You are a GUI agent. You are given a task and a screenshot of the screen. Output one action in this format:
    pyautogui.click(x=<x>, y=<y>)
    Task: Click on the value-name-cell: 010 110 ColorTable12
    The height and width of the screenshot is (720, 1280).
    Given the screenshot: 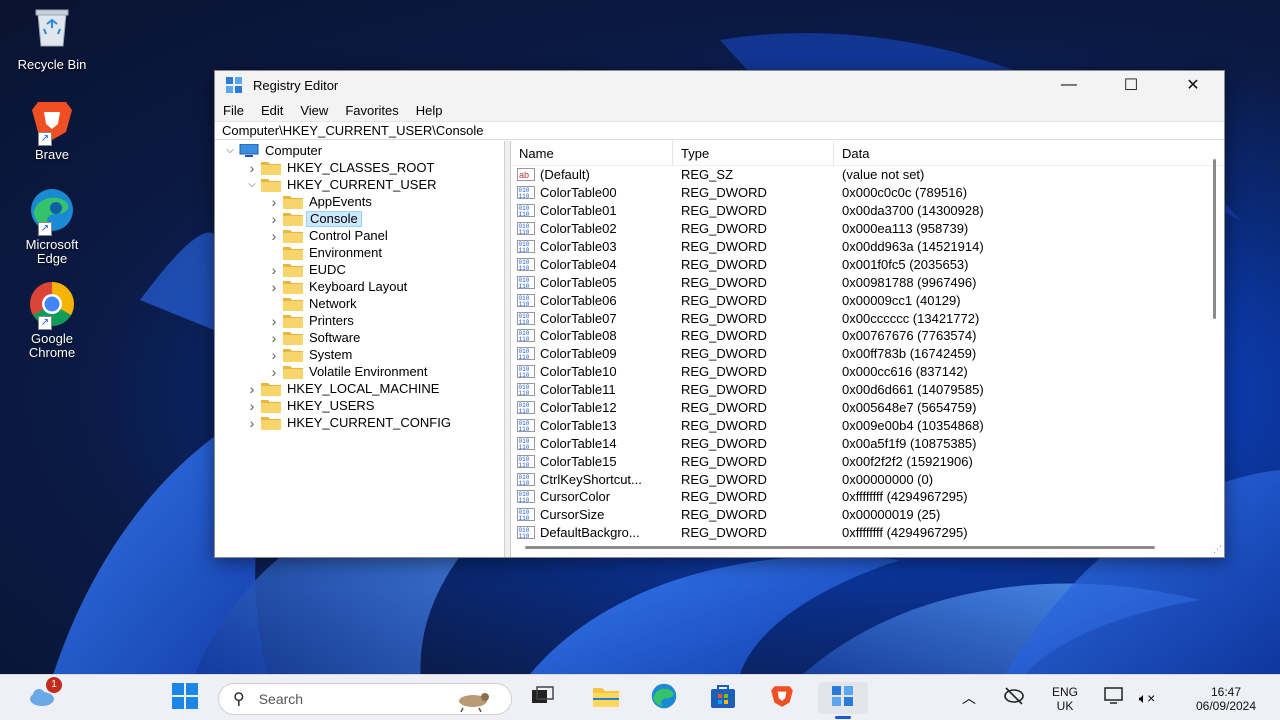 What is the action you would take?
    pyautogui.click(x=592, y=407)
    